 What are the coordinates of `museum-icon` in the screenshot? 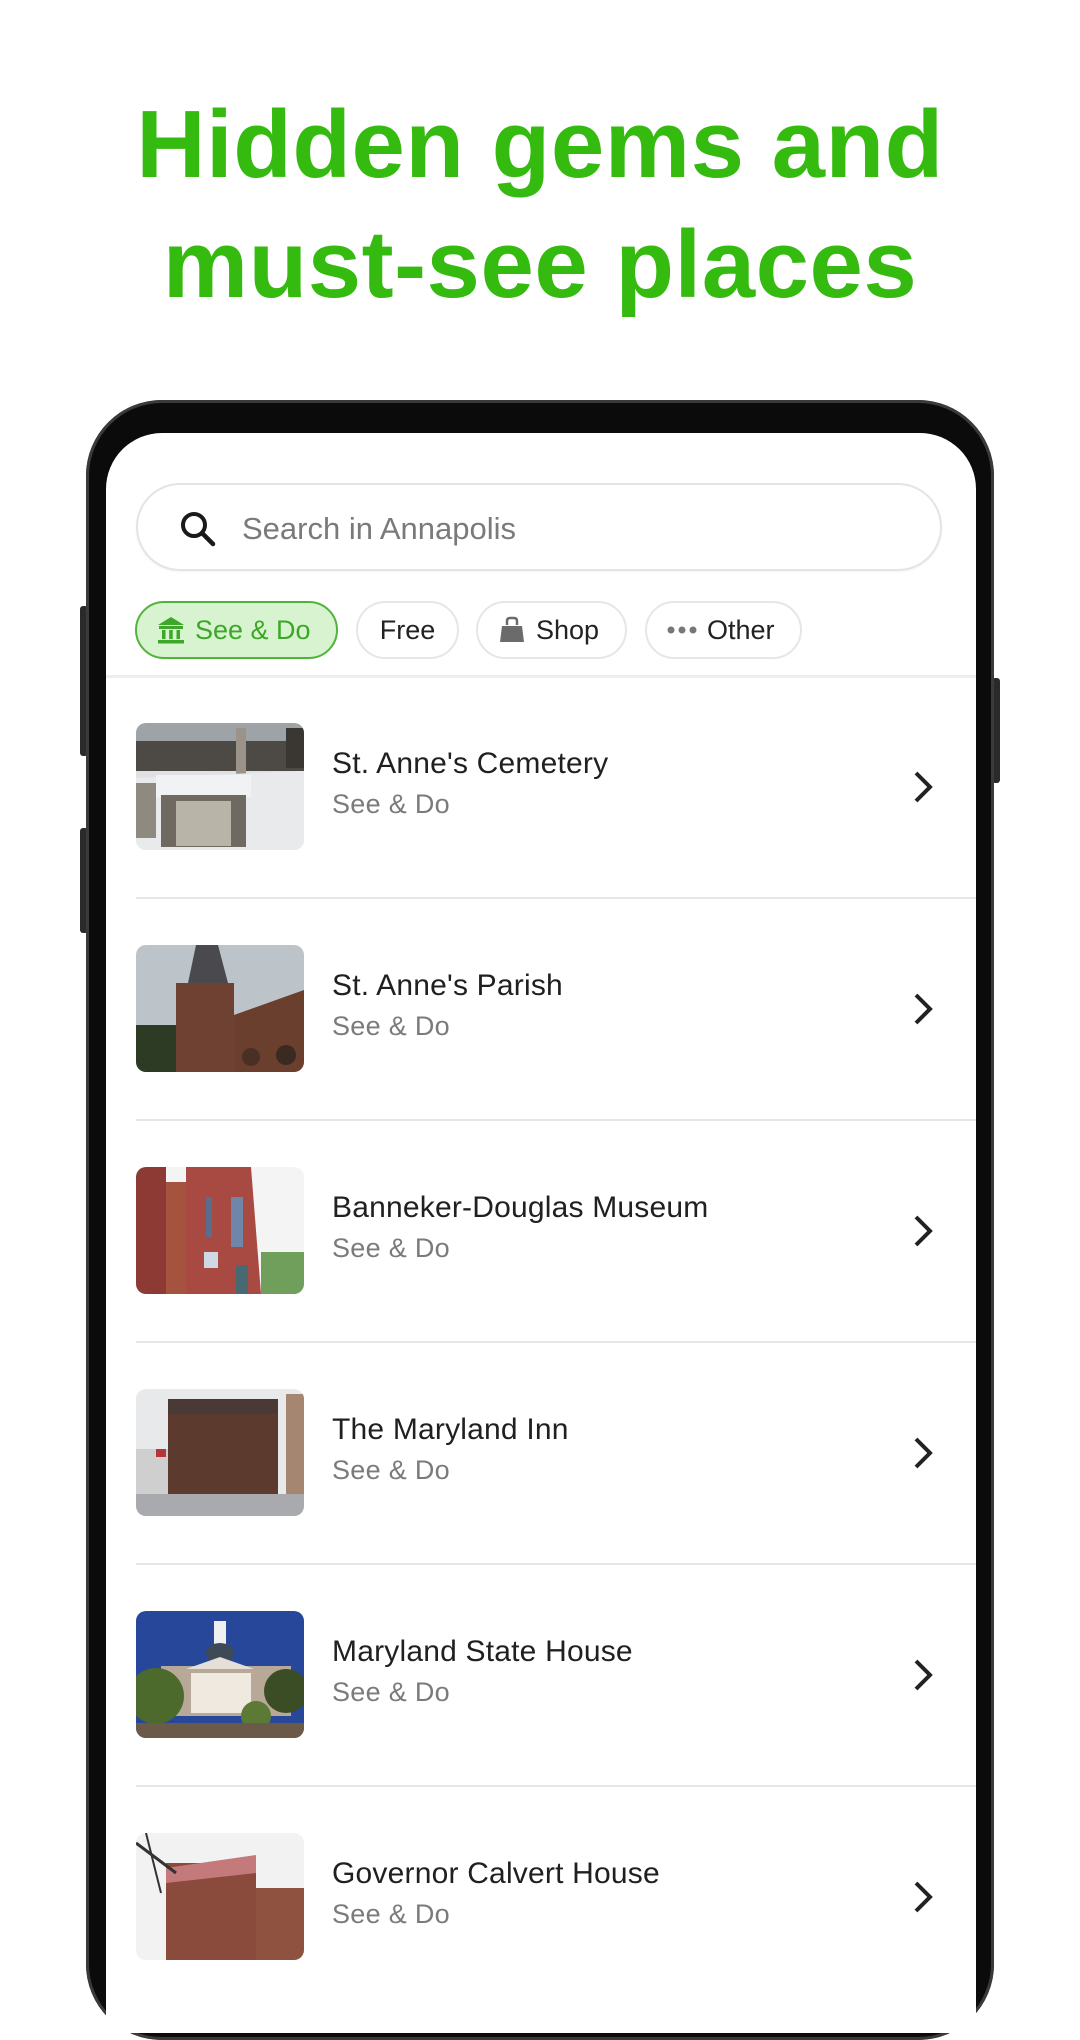 It's located at (171, 630).